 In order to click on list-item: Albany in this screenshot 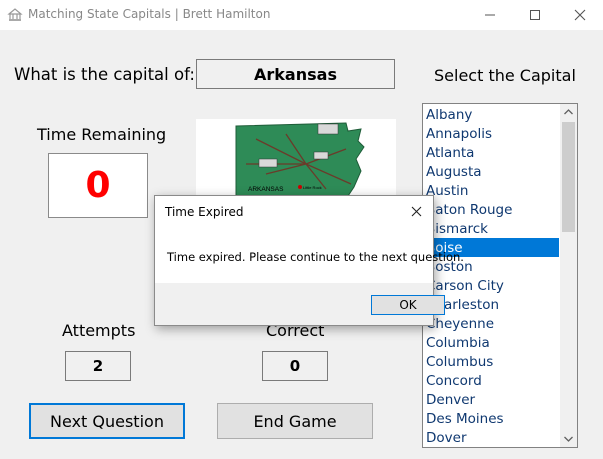, I will do `click(449, 115)`.